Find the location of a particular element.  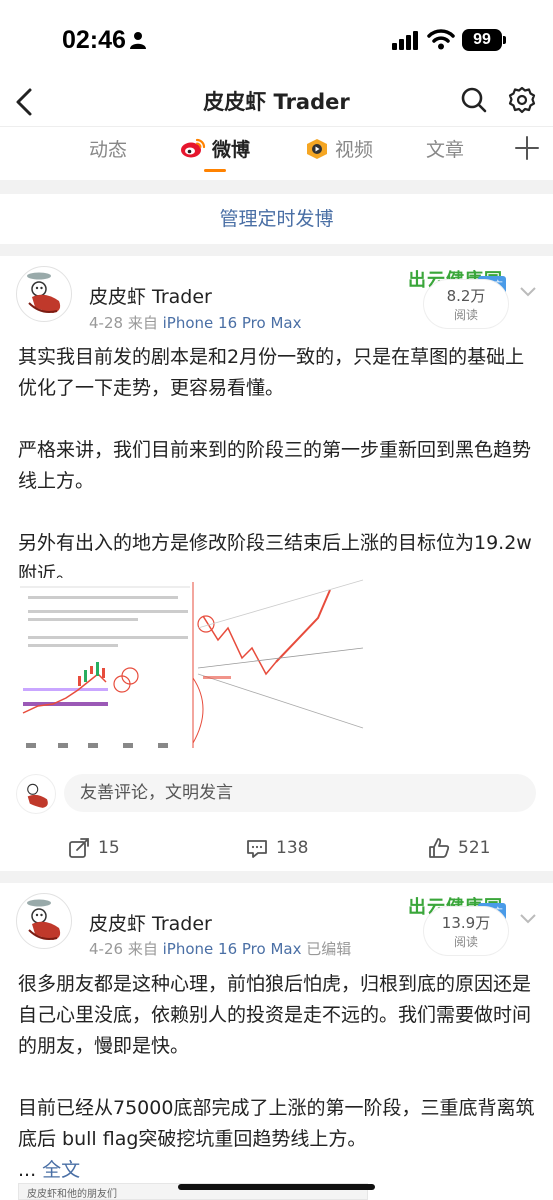

post-date: 4-26 is located at coordinates (106, 949).